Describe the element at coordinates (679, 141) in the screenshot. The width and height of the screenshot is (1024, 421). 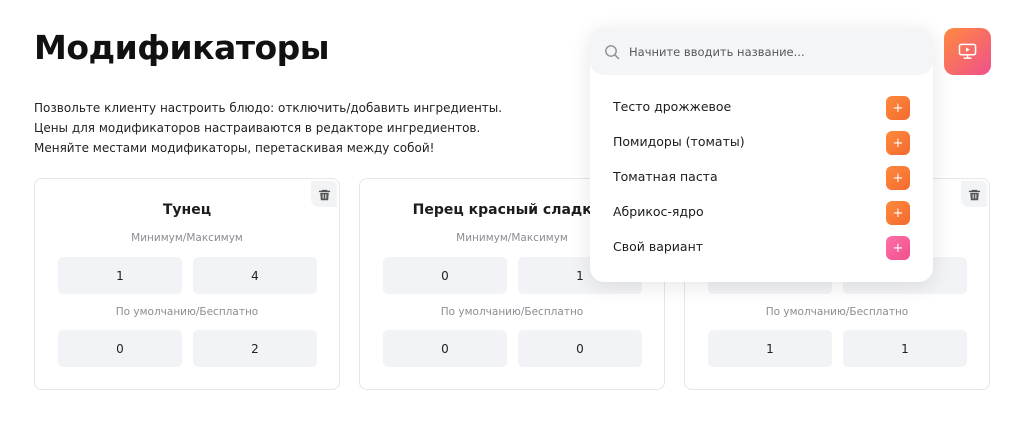
I see `option-label: Помидоры (томаты)` at that location.